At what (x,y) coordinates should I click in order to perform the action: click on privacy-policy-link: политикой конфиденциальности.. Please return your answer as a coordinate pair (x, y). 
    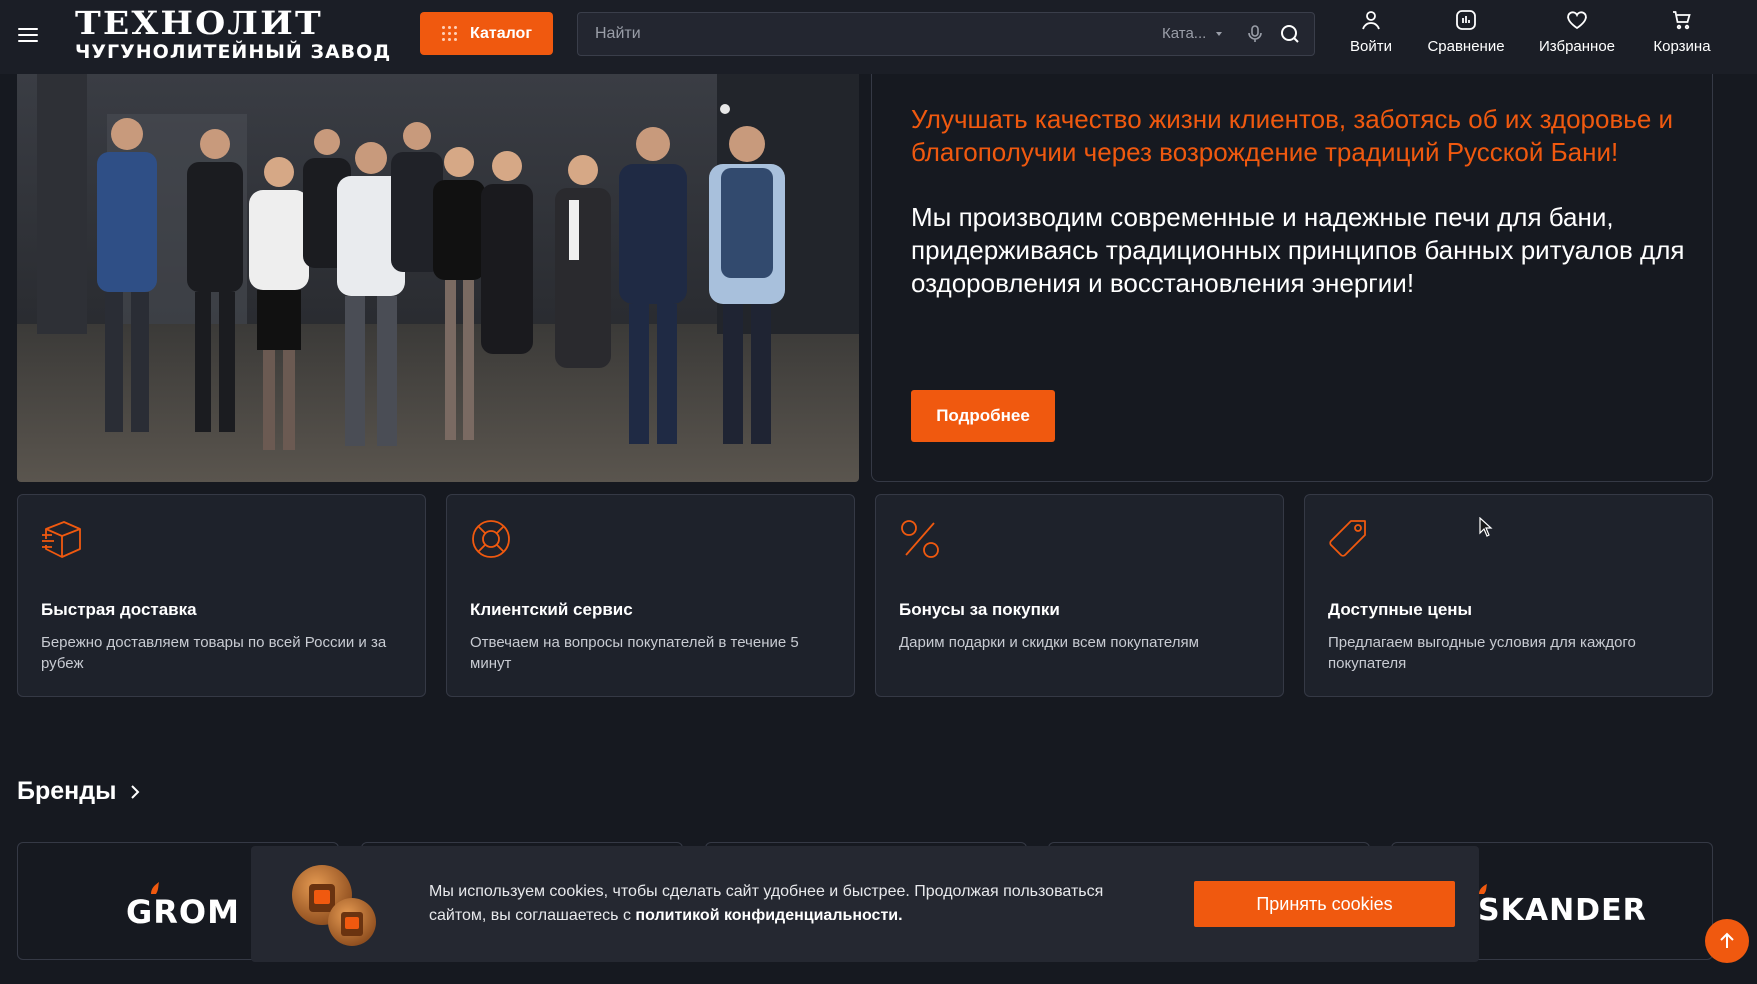
    Looking at the image, I should click on (768, 915).